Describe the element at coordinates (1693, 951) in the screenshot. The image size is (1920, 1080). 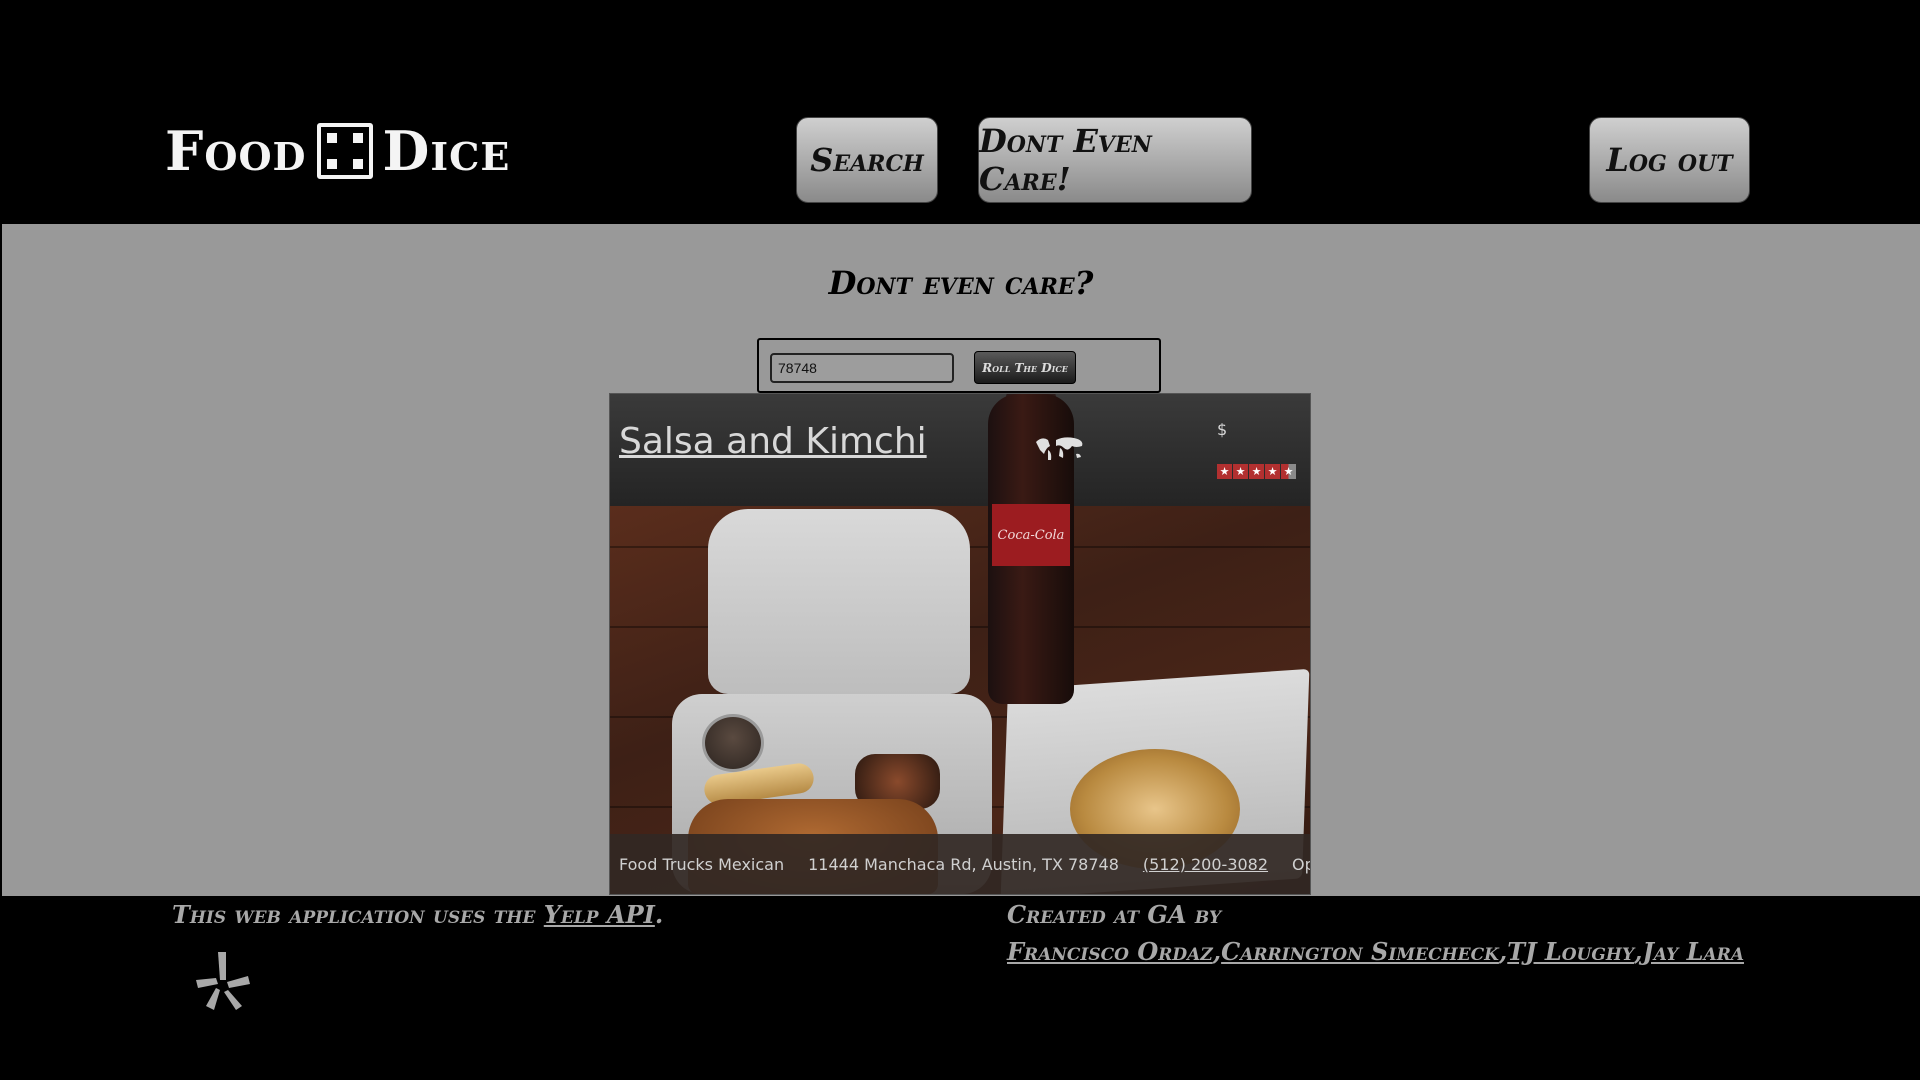
I see `author-link: Jay Lara` at that location.